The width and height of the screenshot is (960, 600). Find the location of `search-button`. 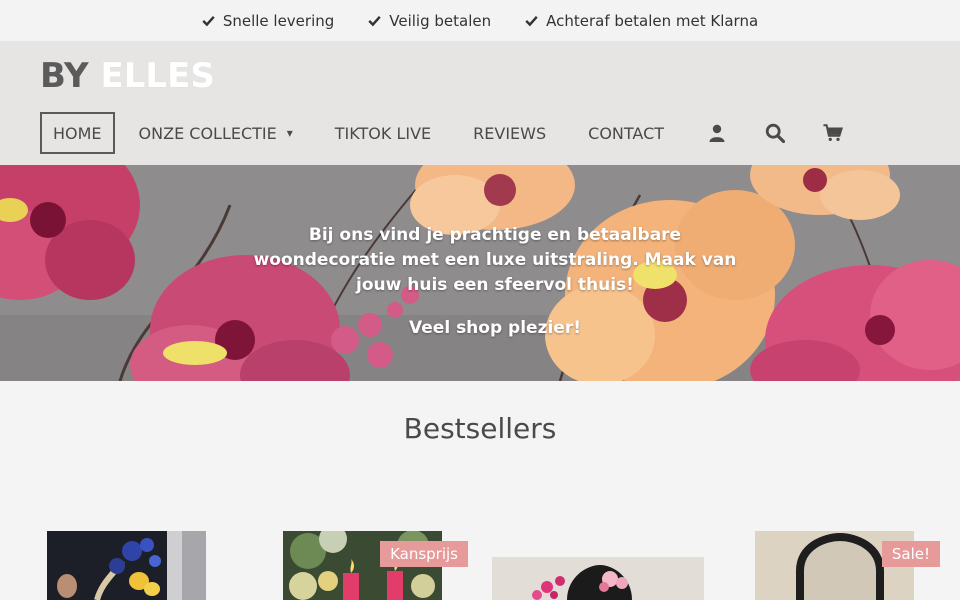

search-button is located at coordinates (775, 133).